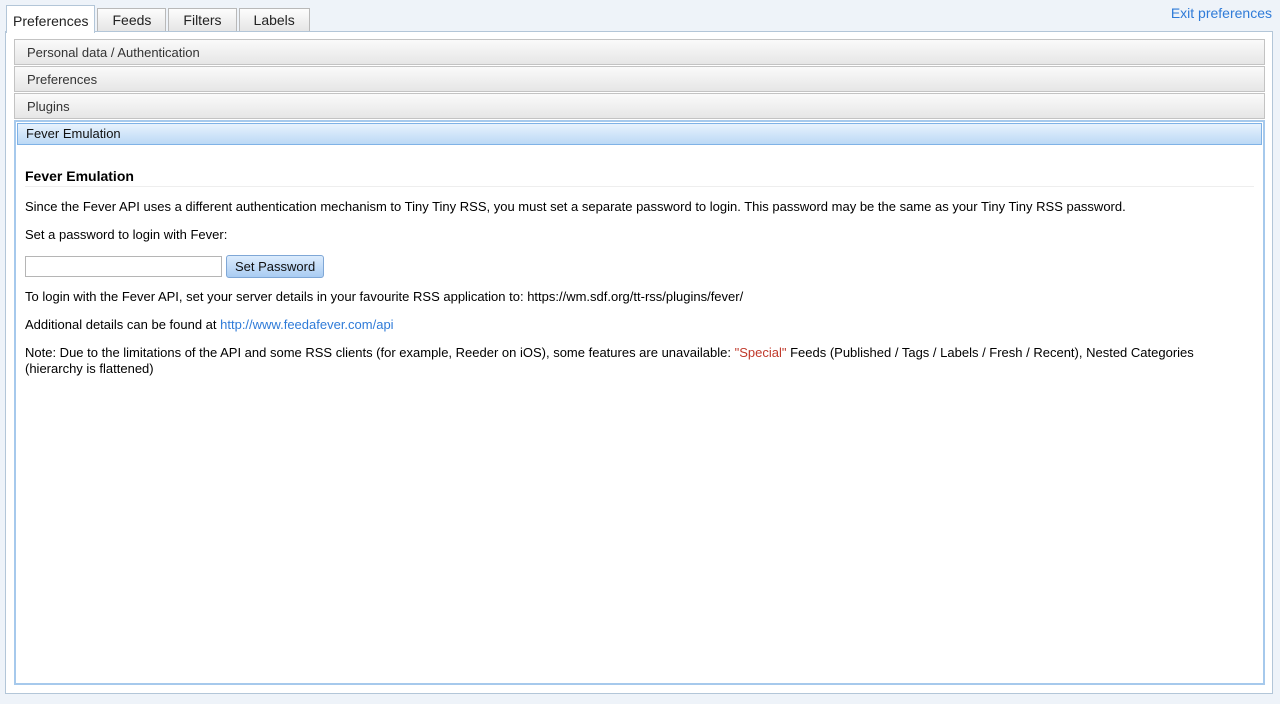 This screenshot has height=704, width=1280. What do you see at coordinates (123, 324) in the screenshot?
I see `details-prefix: Additional details can be found at` at bounding box center [123, 324].